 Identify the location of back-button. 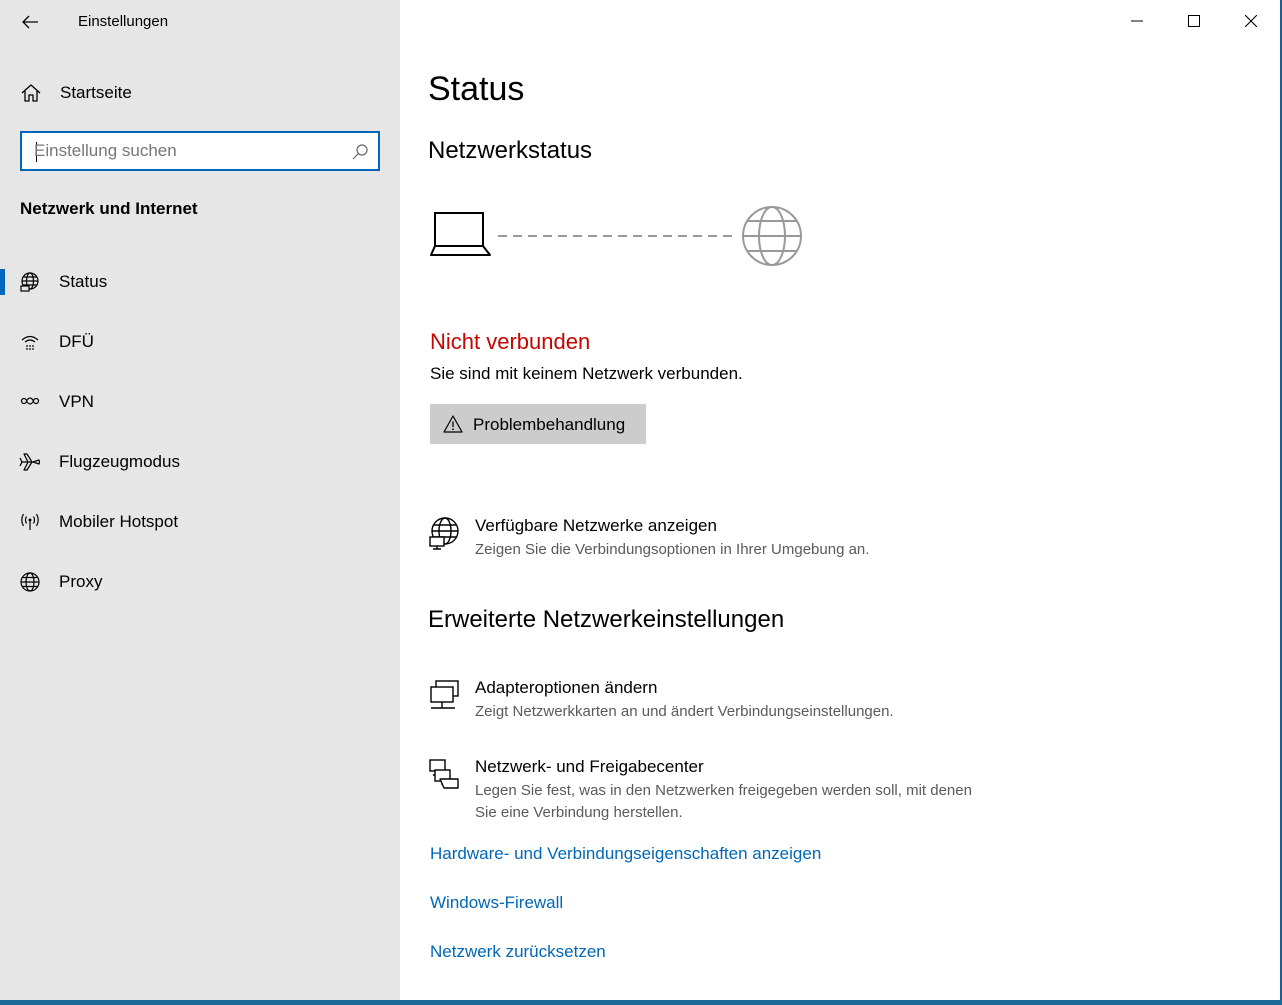
(30, 22).